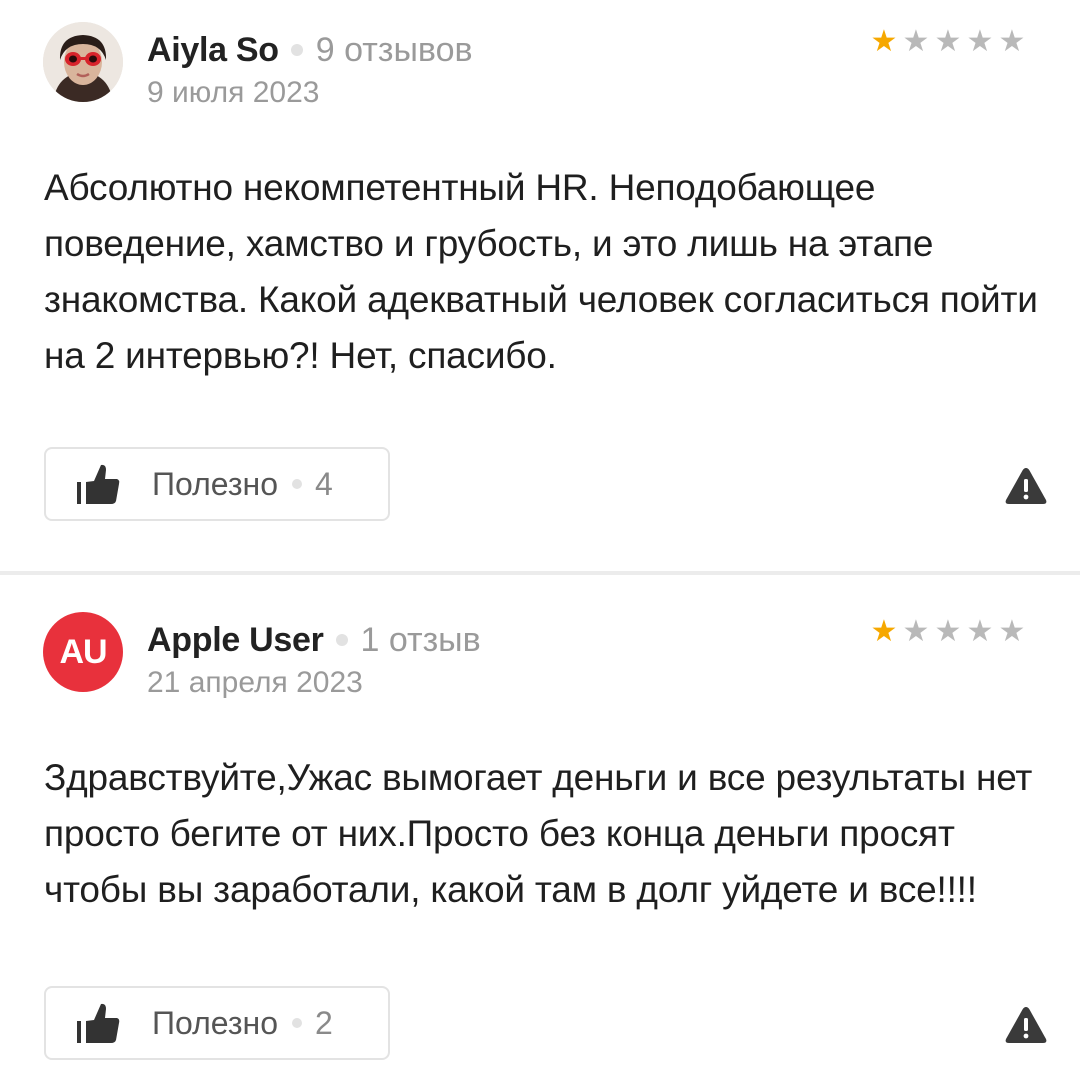 The width and height of the screenshot is (1080, 1091). What do you see at coordinates (233, 92) in the screenshot?
I see `review-date: 9 июля 2023` at bounding box center [233, 92].